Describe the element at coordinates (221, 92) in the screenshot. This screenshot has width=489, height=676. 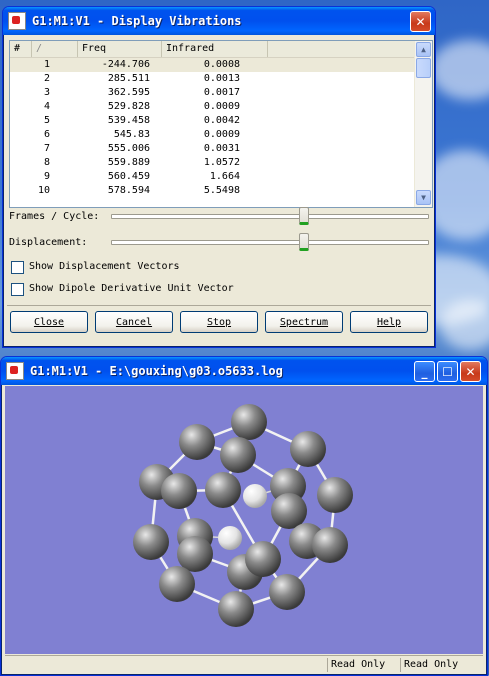
I see `row-infrared: 0.0017` at that location.